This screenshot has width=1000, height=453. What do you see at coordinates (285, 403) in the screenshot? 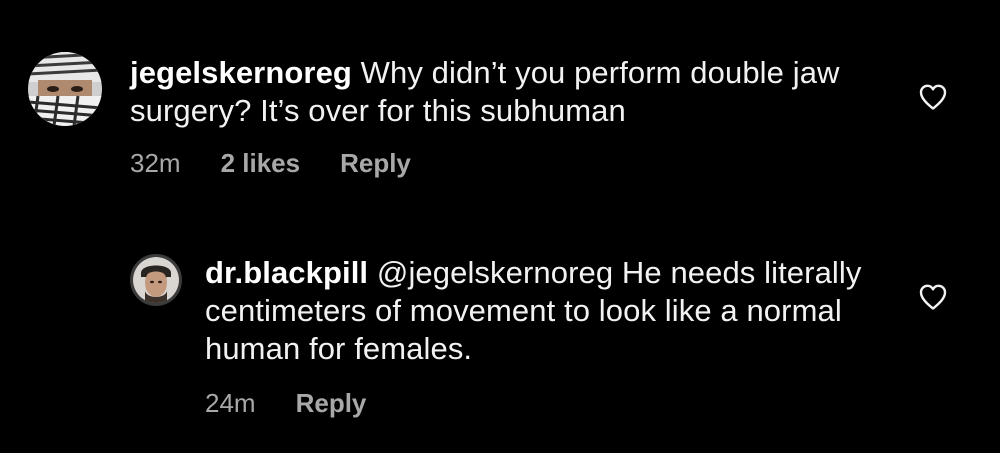
I see `comment-meta: 24m Reply` at bounding box center [285, 403].